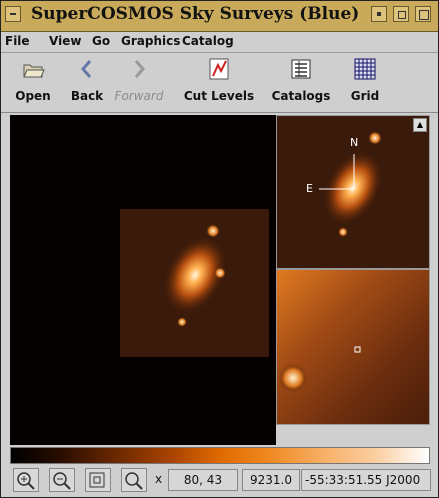 This screenshot has height=498, width=439. I want to click on cut-levels-button: Cut Levels, so click(219, 80).